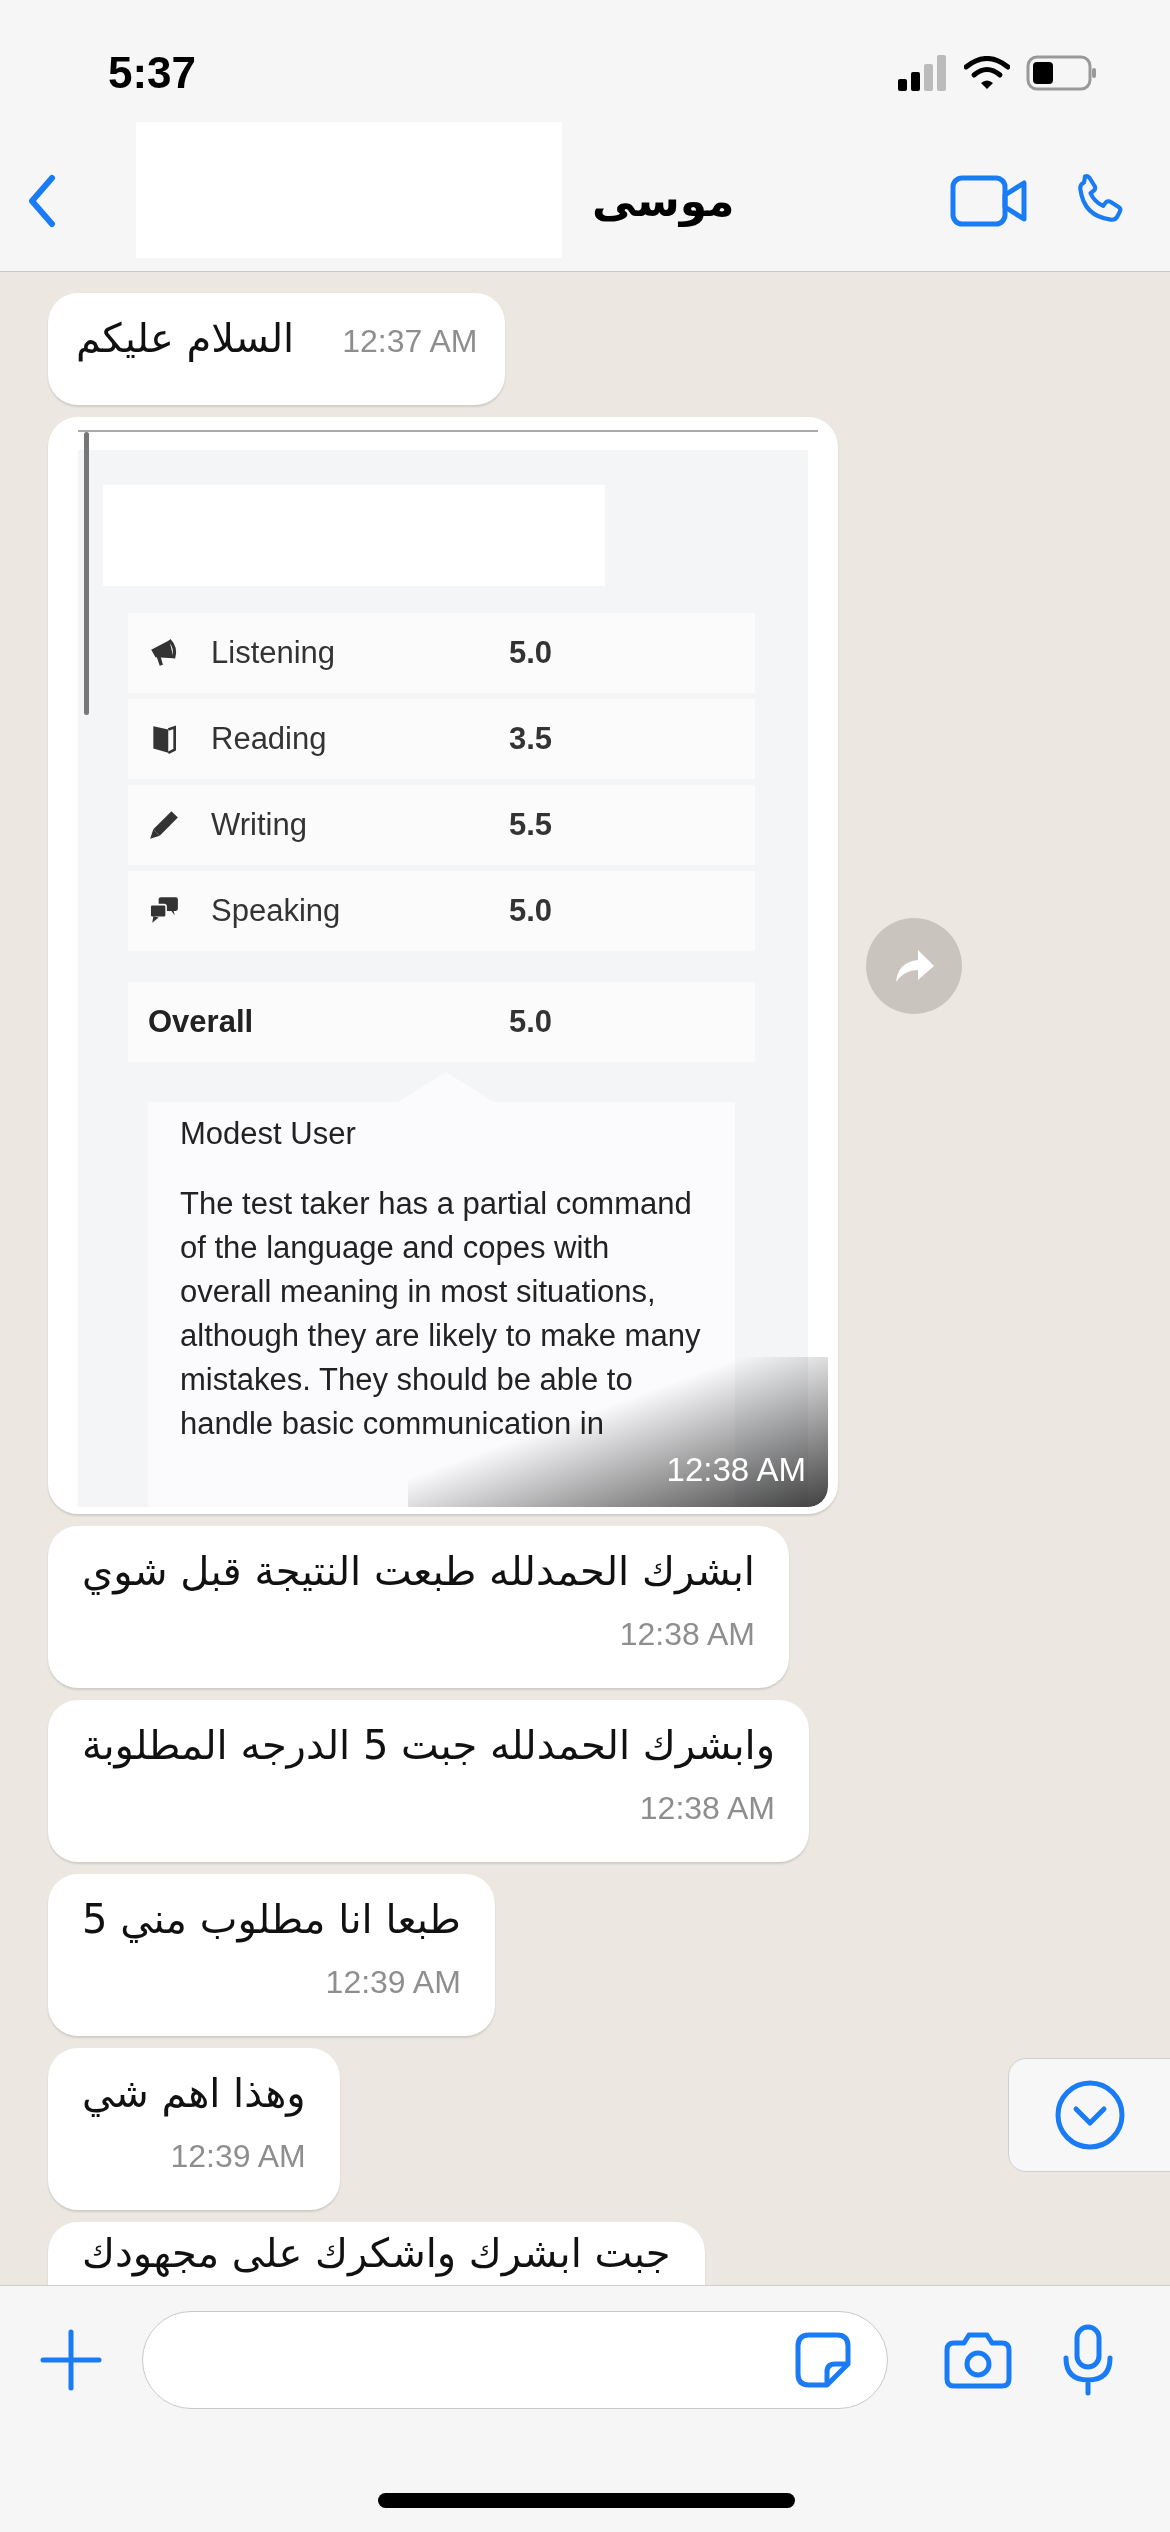  I want to click on contact-name: موسى, so click(663, 200).